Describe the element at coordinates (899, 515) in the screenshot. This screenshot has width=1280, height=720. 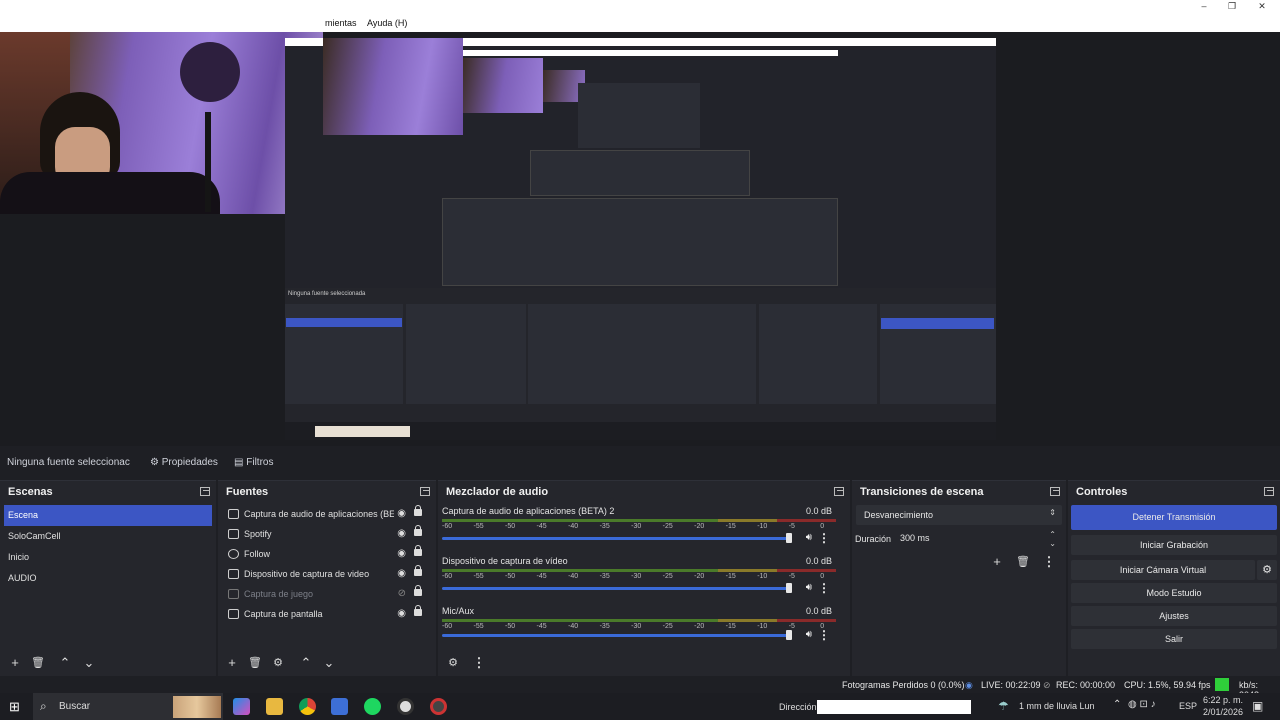
I see `transition-select-value: Desvanecimiento` at that location.